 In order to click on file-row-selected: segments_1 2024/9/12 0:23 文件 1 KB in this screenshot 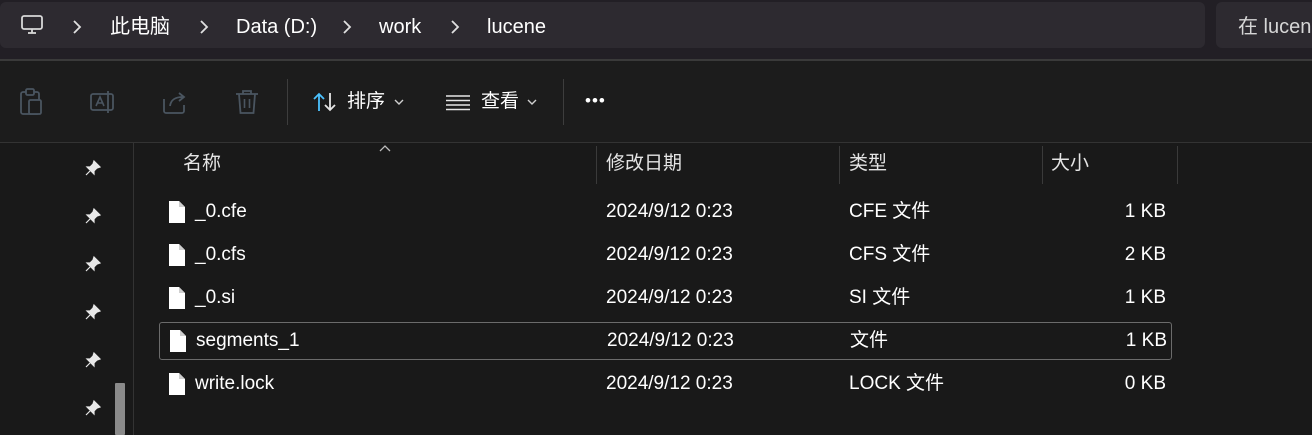, I will do `click(665, 341)`.